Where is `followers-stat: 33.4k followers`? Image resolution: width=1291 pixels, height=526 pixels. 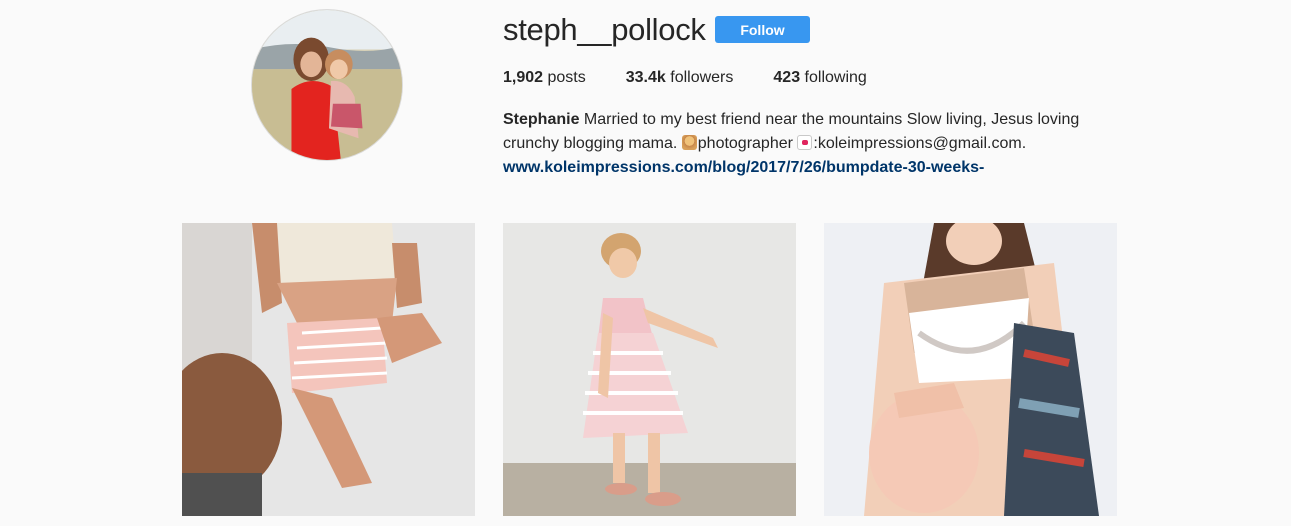 followers-stat: 33.4k followers is located at coordinates (680, 78).